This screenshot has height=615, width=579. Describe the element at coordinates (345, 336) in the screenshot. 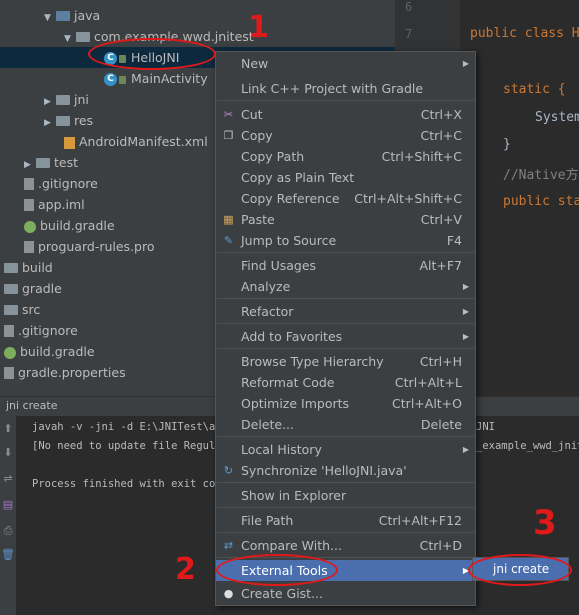

I see `menu-item-add-to-favorites: Add to Favorites ▶` at that location.